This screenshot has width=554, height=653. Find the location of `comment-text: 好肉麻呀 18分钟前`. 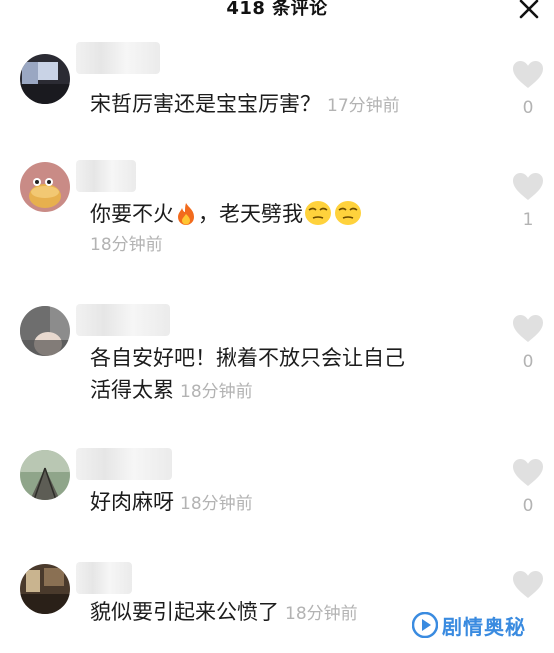

comment-text: 好肉麻呀 18分钟前 is located at coordinates (171, 502).